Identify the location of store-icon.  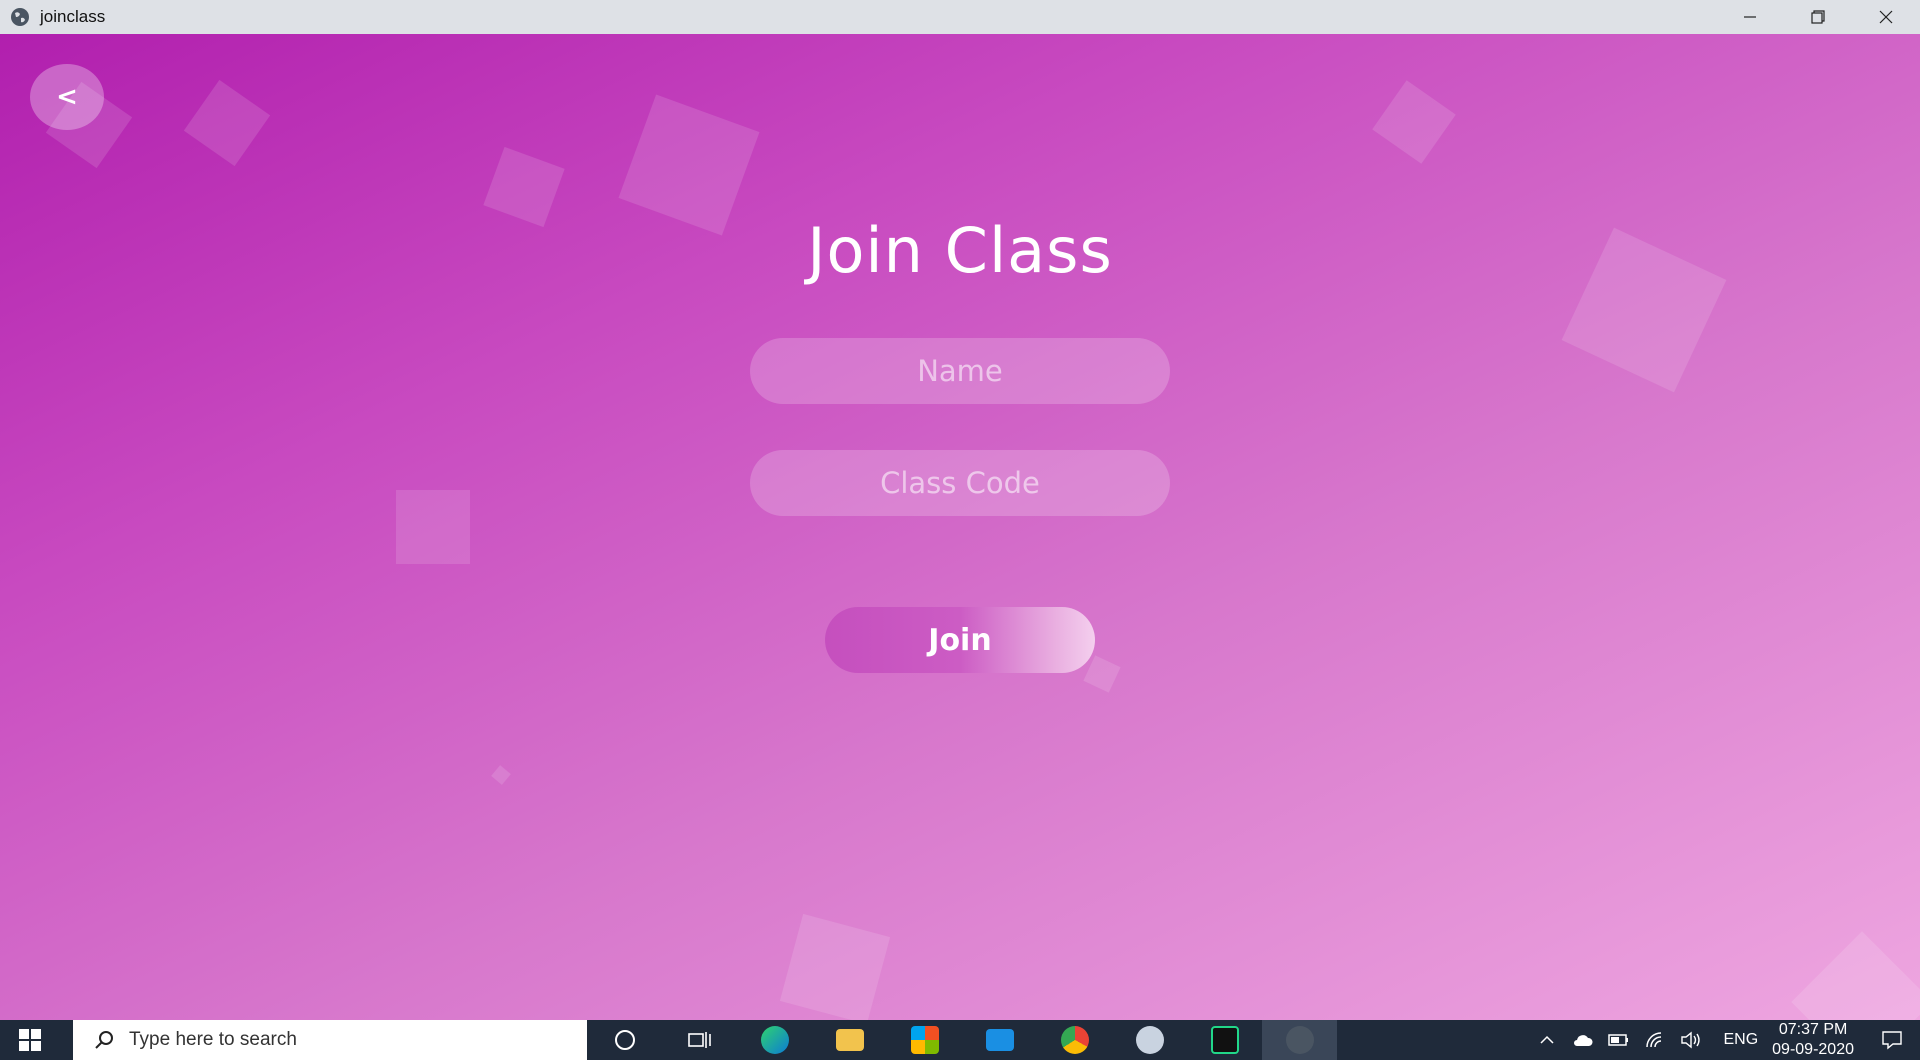
(924, 1040).